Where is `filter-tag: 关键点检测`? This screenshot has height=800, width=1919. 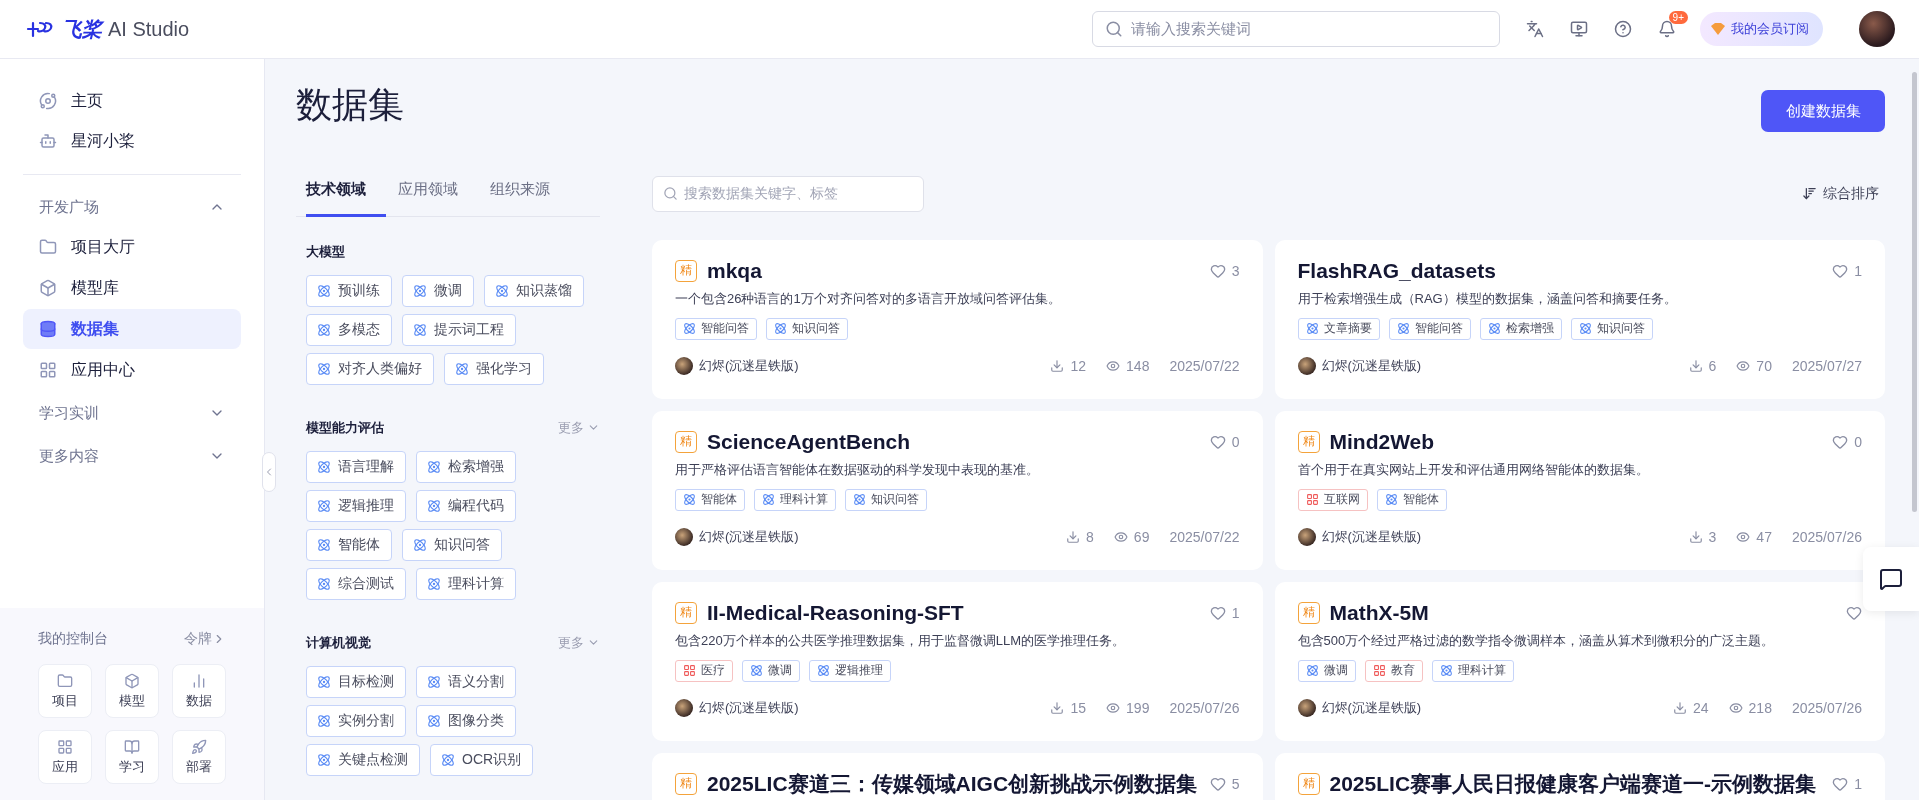
filter-tag: 关键点检测 is located at coordinates (363, 759).